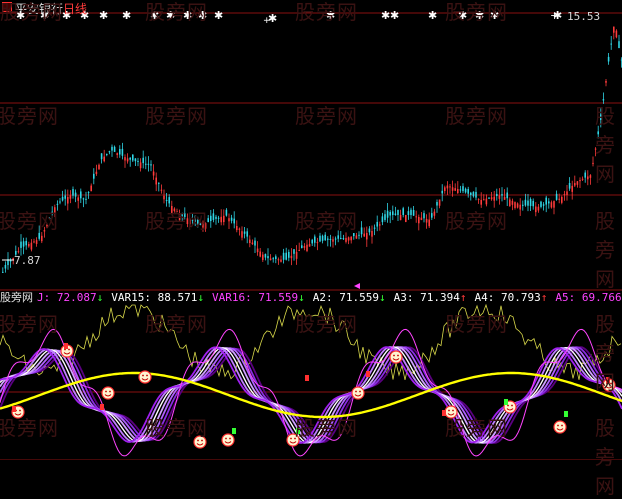 The image size is (622, 499). I want to click on indicator-value: 71.559, so click(278, 297).